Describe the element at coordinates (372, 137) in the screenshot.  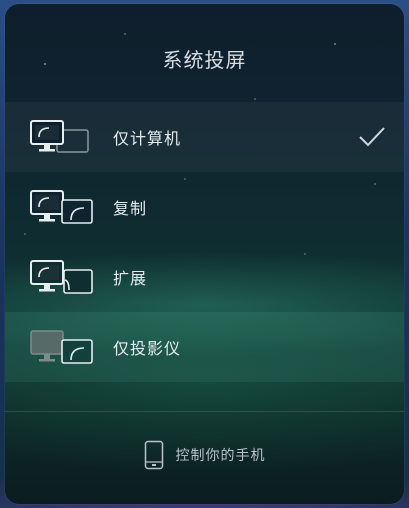
I see `checkmark-icon` at that location.